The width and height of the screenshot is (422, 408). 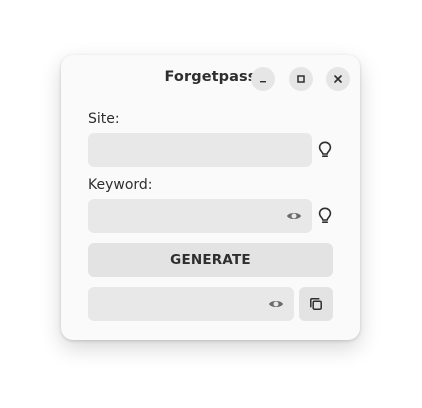 I want to click on maximize-icon, so click(x=301, y=79).